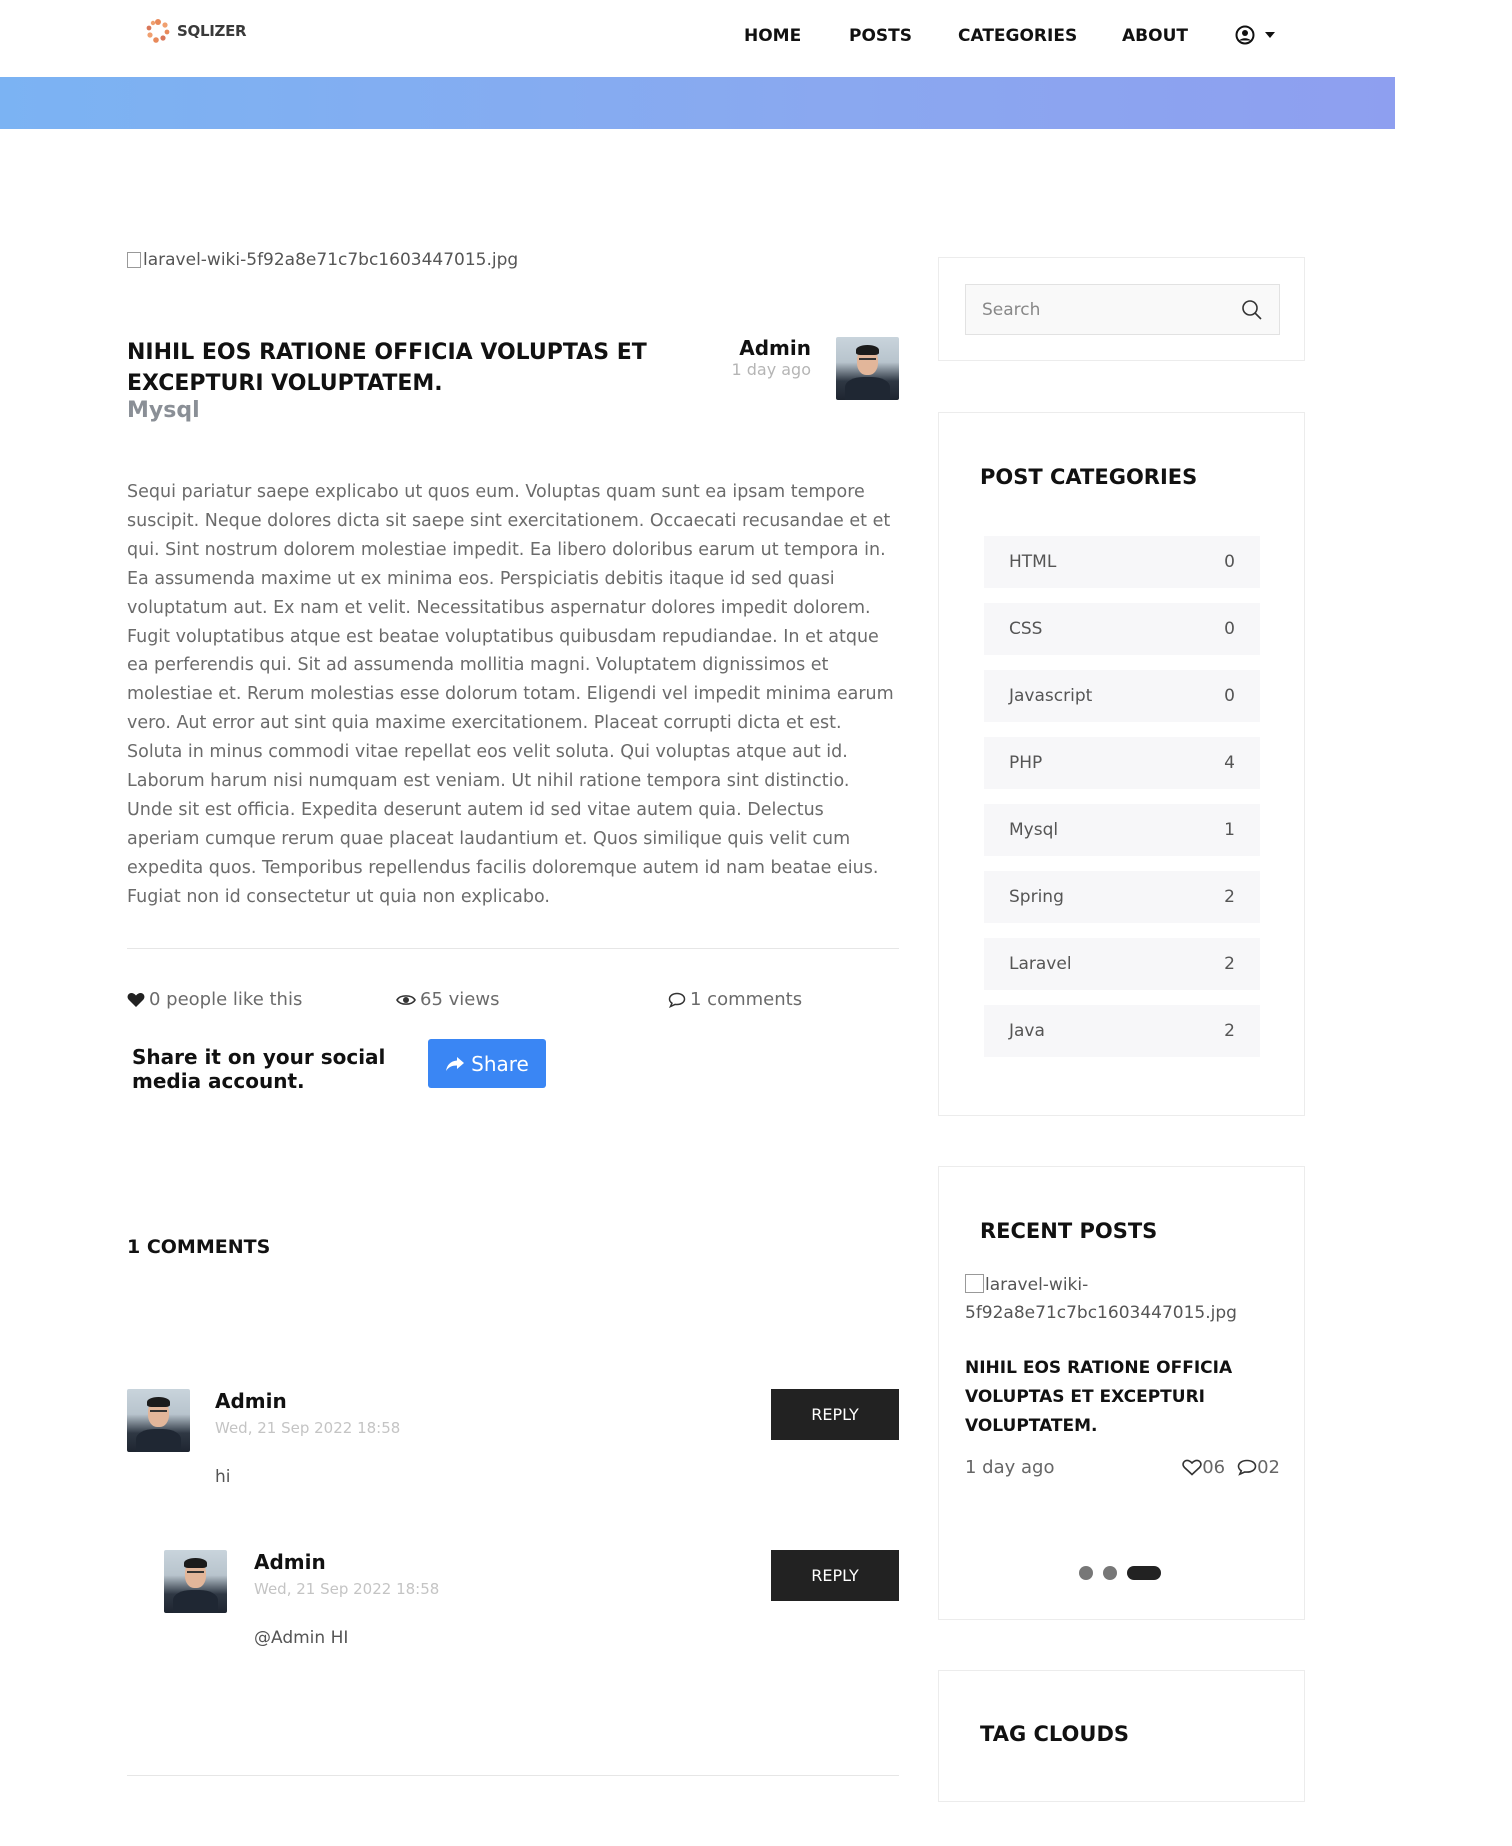  I want to click on logo-text: SQLIZER, so click(212, 31).